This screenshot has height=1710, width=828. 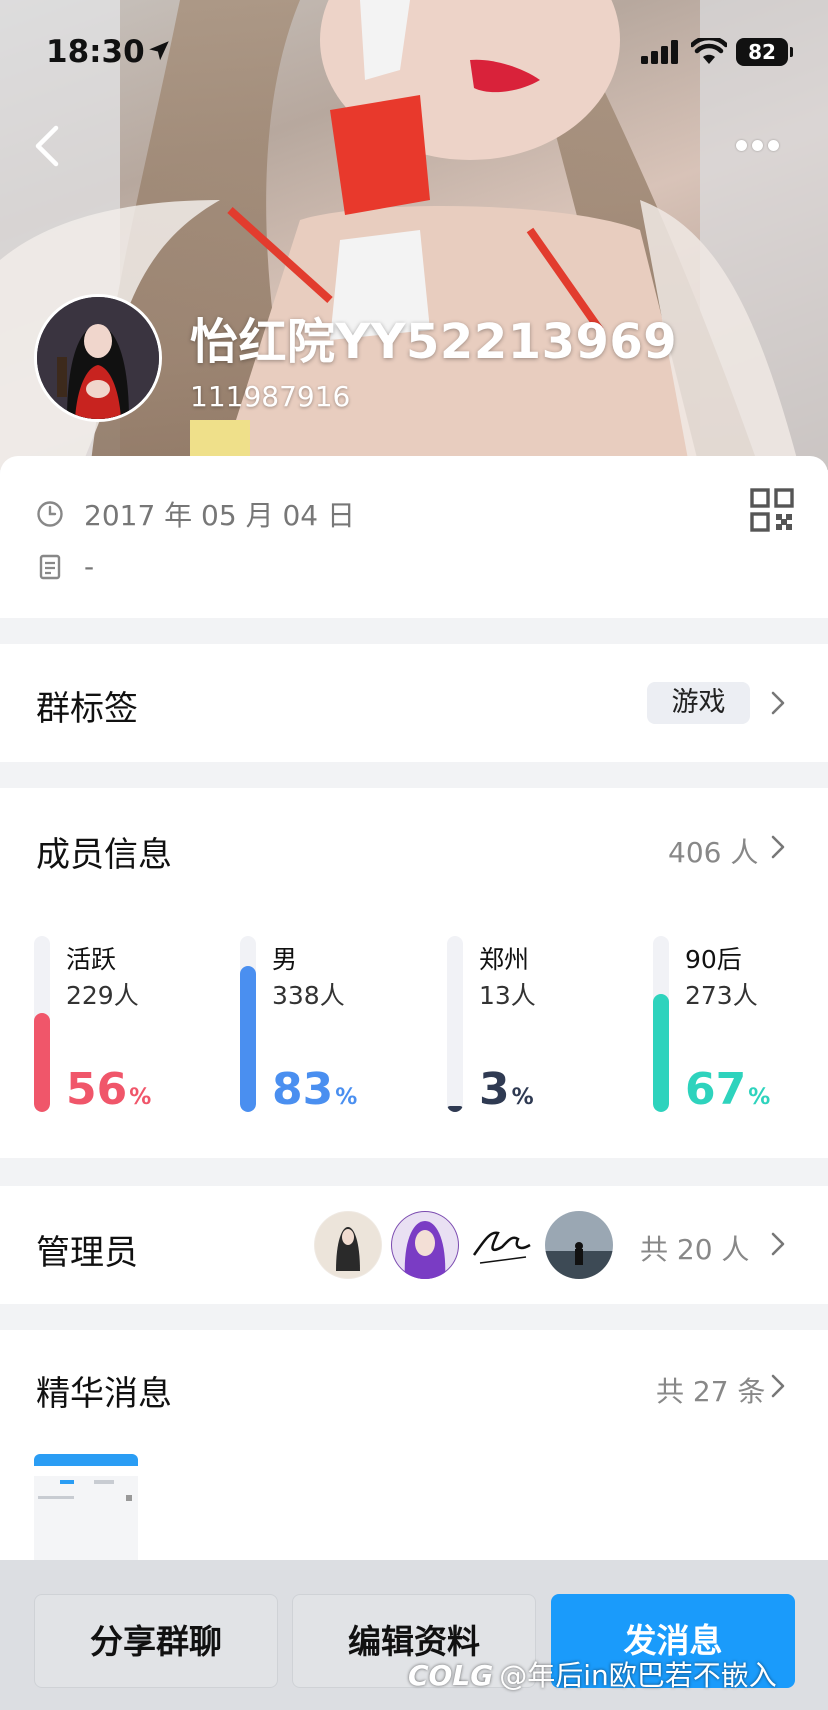 I want to click on wifi-icon, so click(x=709, y=51).